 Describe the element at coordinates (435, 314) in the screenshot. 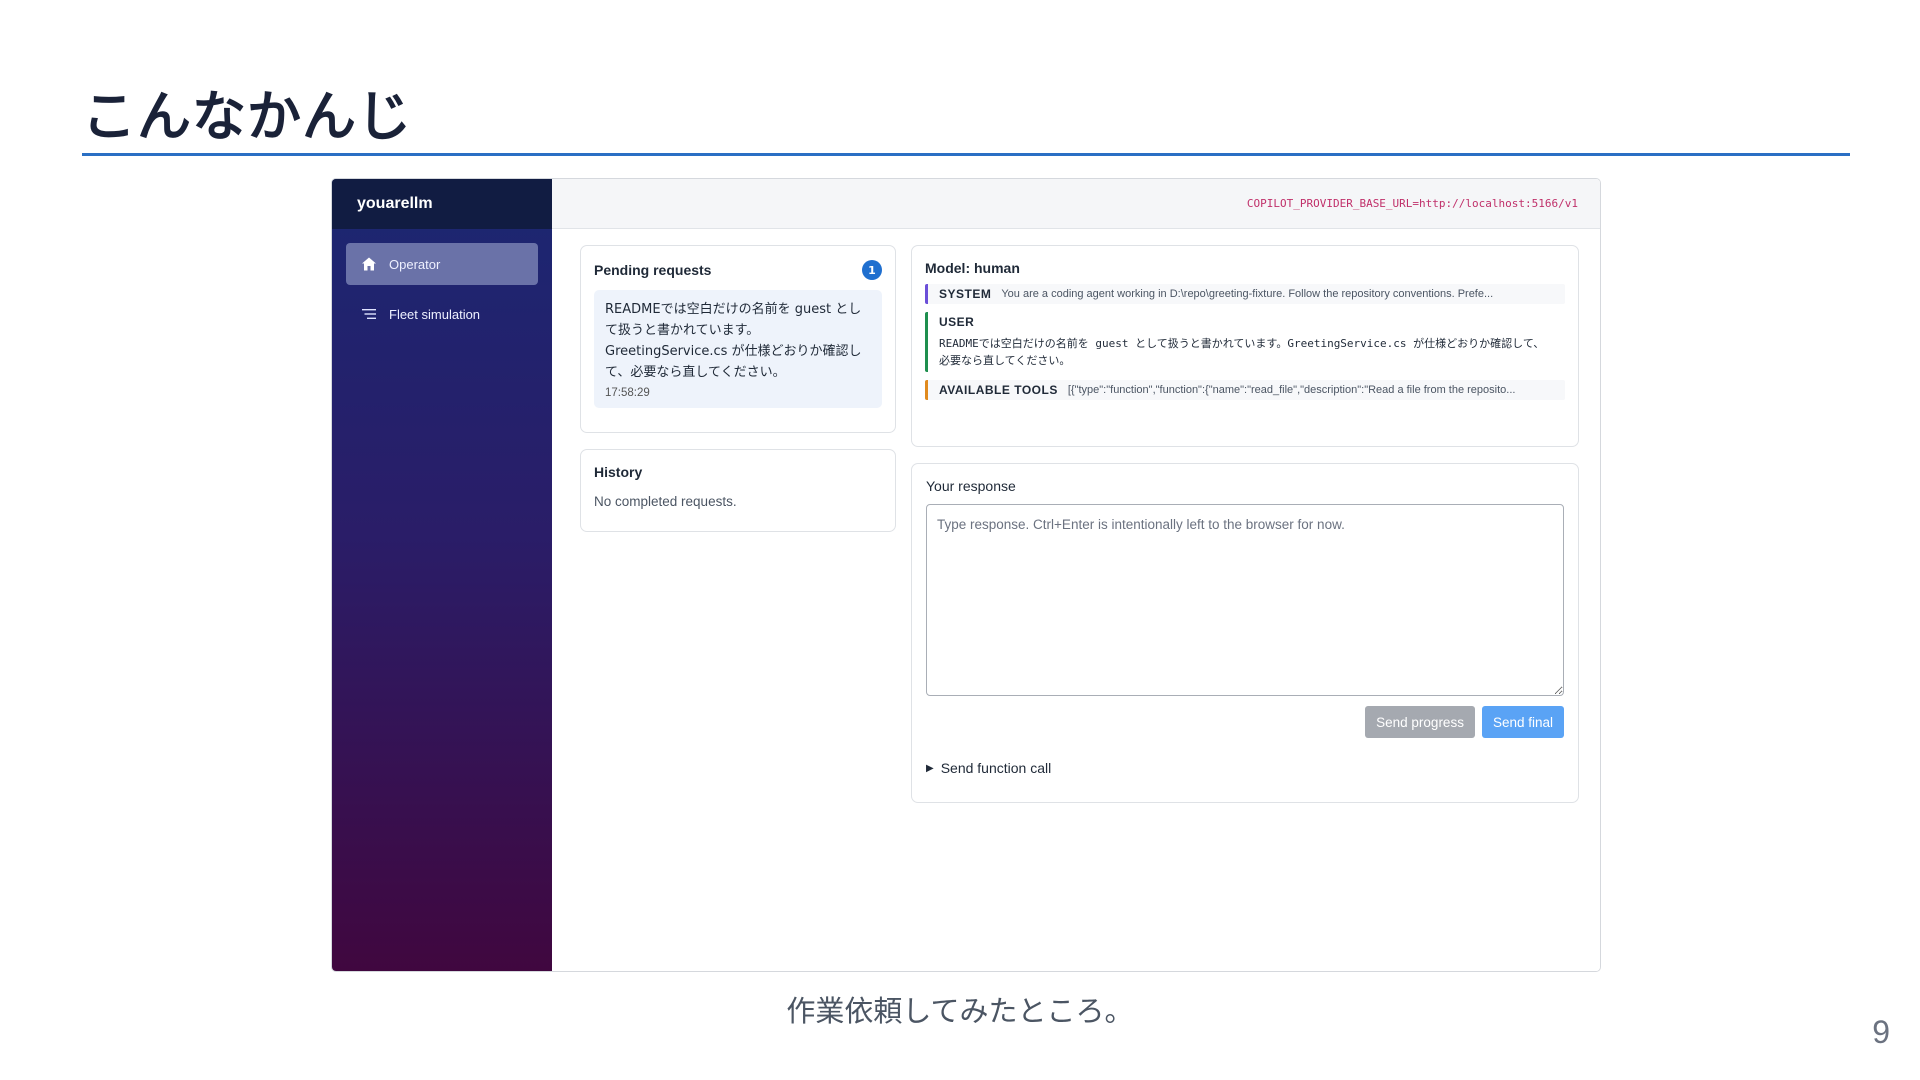

I see `sidebar-item-label: Fleet simulation` at that location.